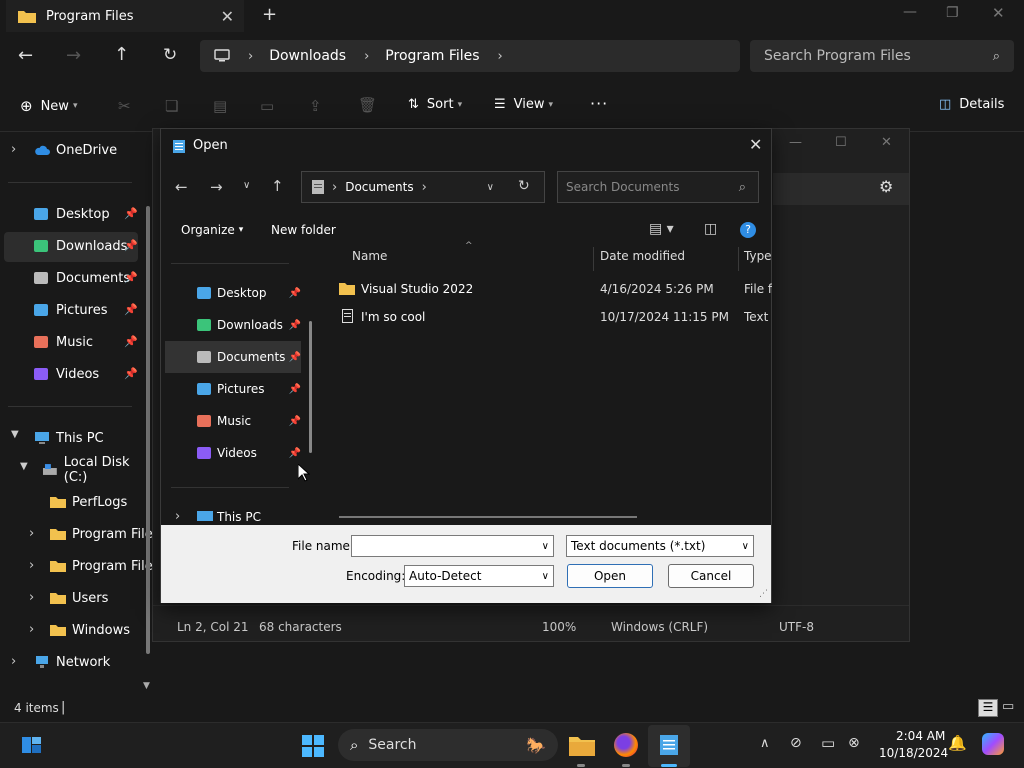  What do you see at coordinates (920, 736) in the screenshot?
I see `clock-time: 2:04 AM` at bounding box center [920, 736].